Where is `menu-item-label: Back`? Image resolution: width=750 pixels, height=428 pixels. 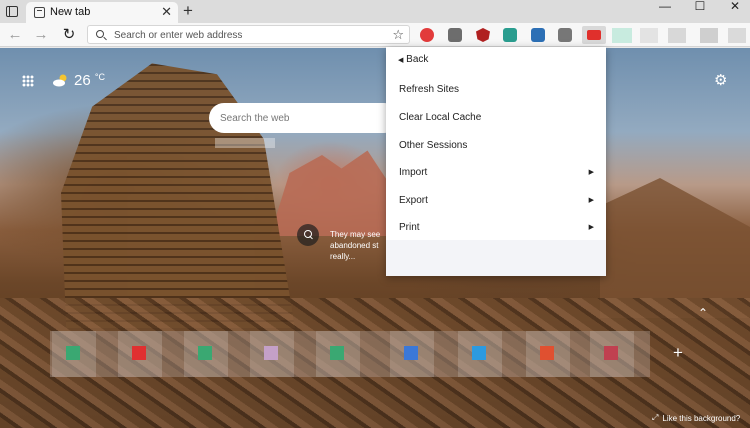 menu-item-label: Back is located at coordinates (417, 59).